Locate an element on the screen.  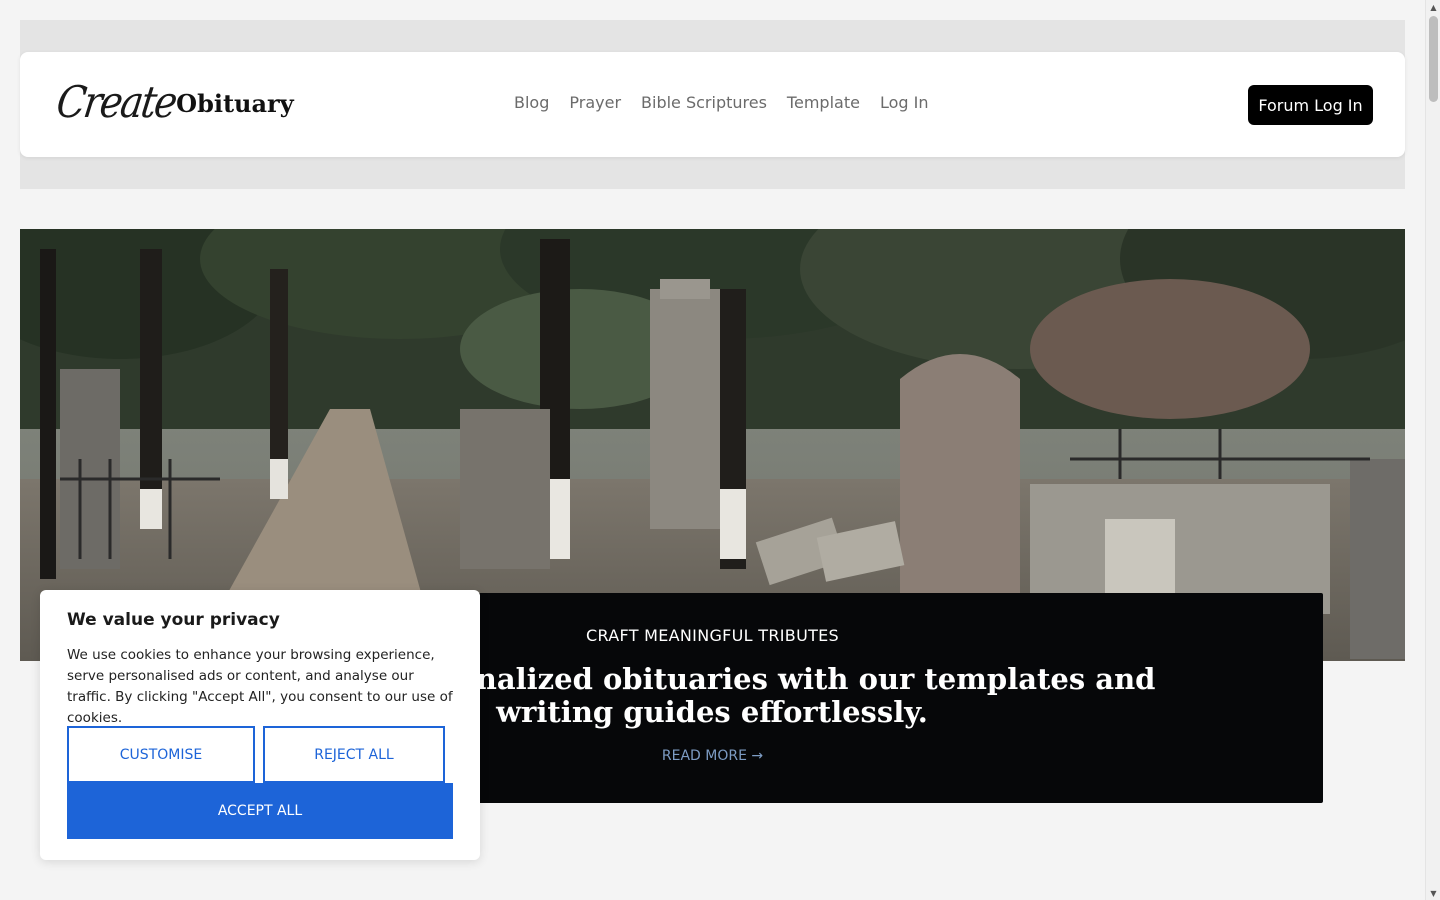
nav-blog: Blog is located at coordinates (531, 103).